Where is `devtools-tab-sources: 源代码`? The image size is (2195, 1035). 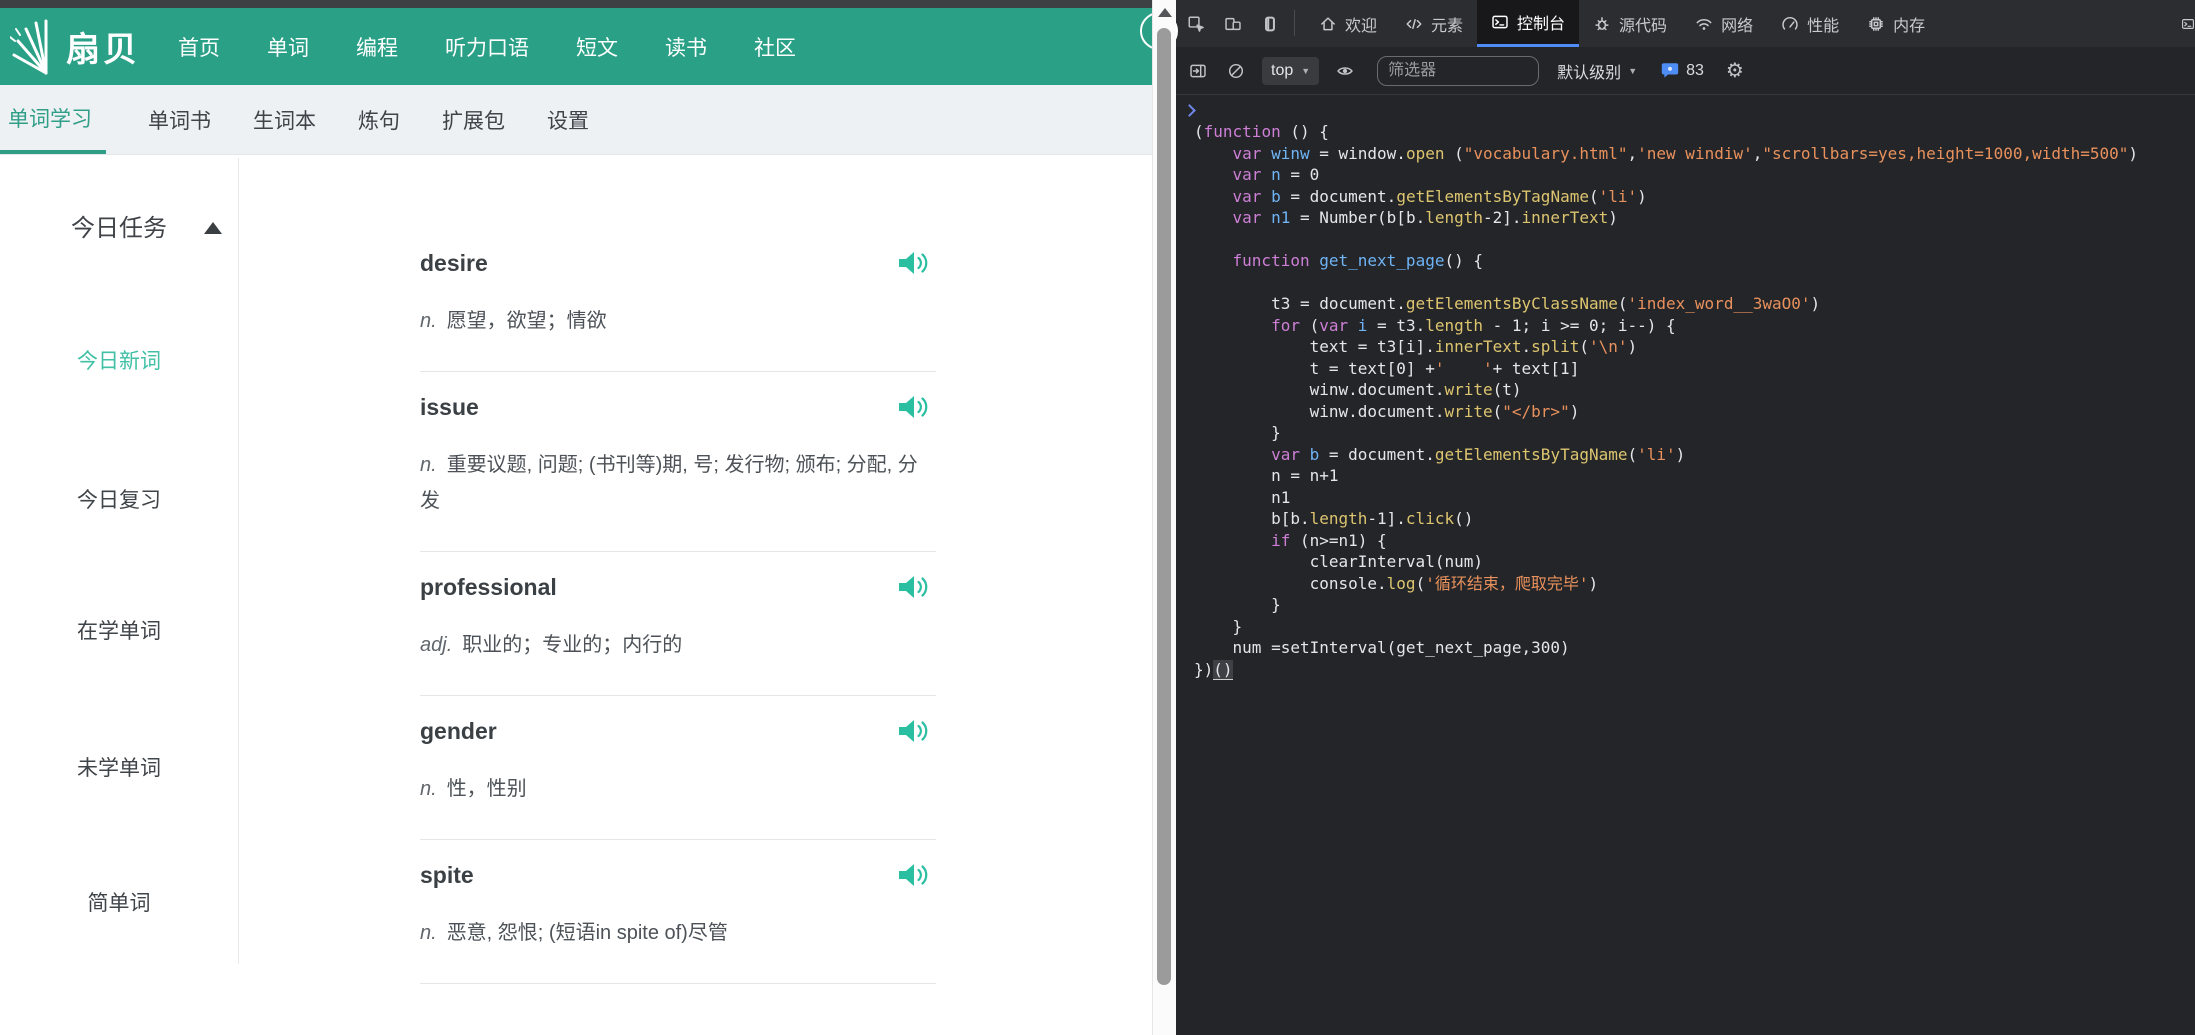
devtools-tab-sources: 源代码 is located at coordinates (1630, 23).